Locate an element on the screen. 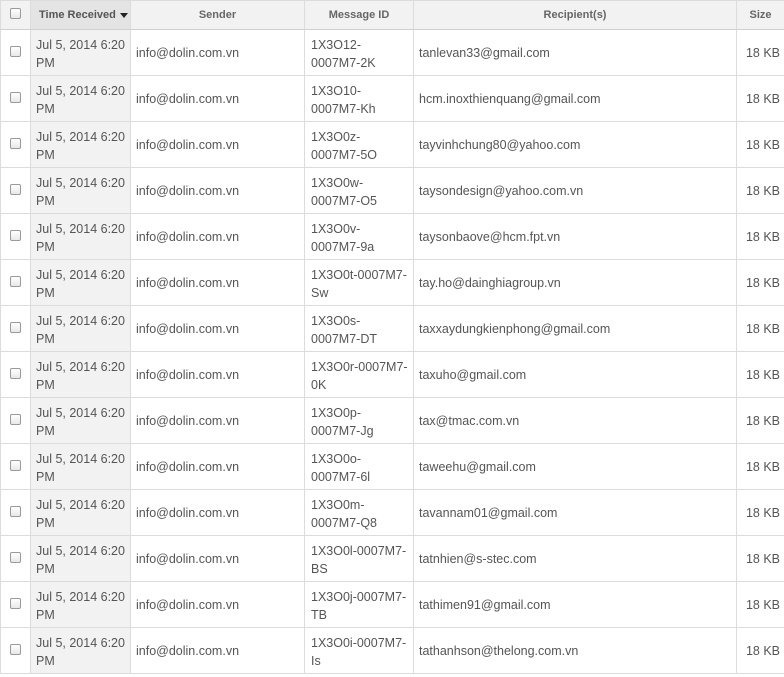 Image resolution: width=784 pixels, height=677 pixels. header-time-received: Time Received is located at coordinates (80, 15).